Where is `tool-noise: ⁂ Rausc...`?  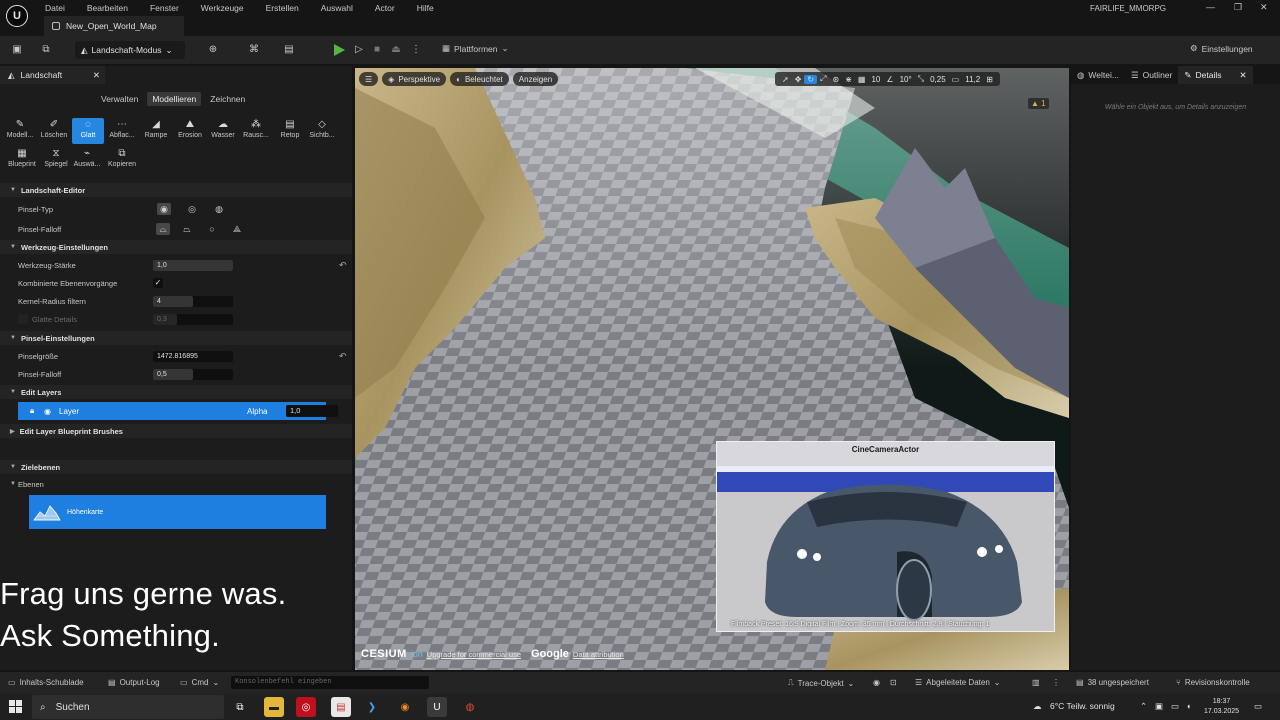
tool-noise: ⁂ Rausc... is located at coordinates (256, 131).